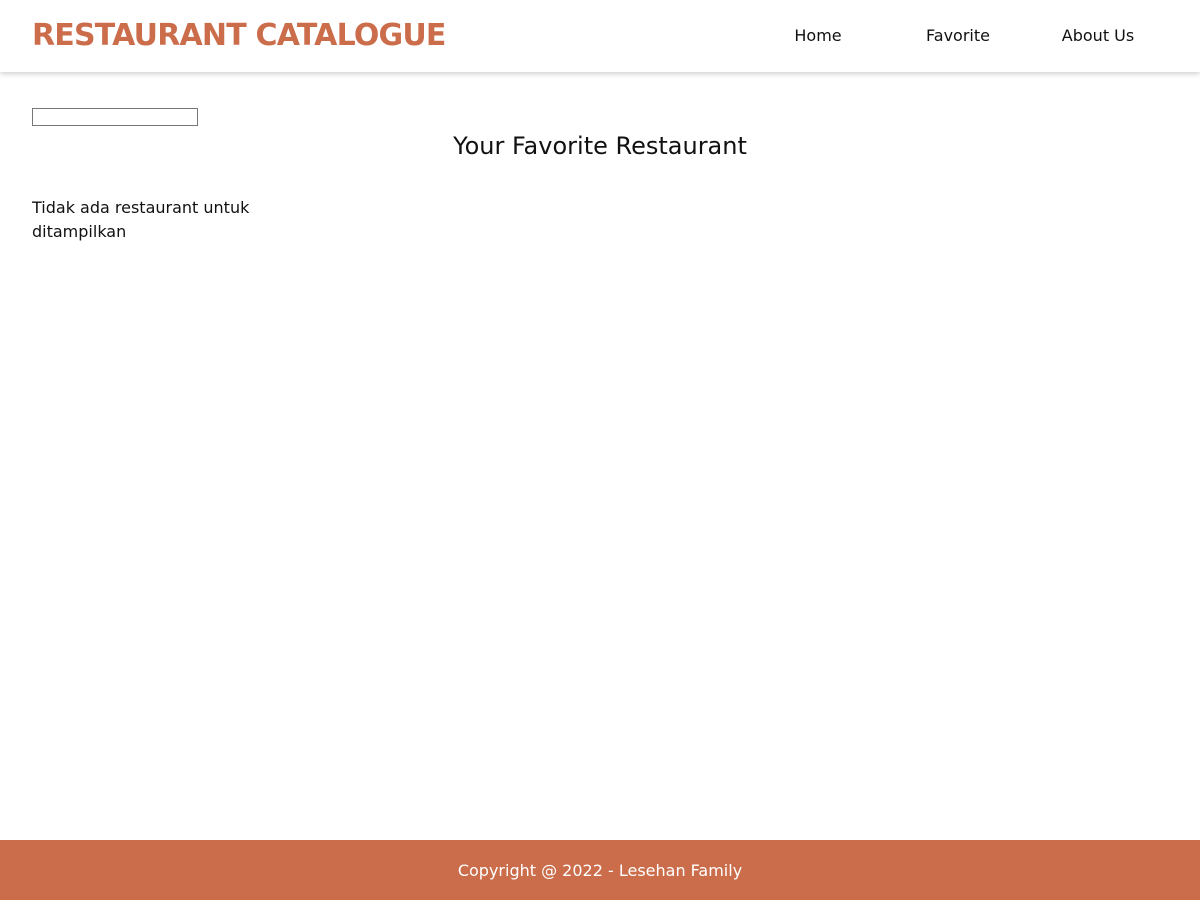 The image size is (1200, 900). I want to click on nav-favorite-link: Favorite, so click(958, 36).